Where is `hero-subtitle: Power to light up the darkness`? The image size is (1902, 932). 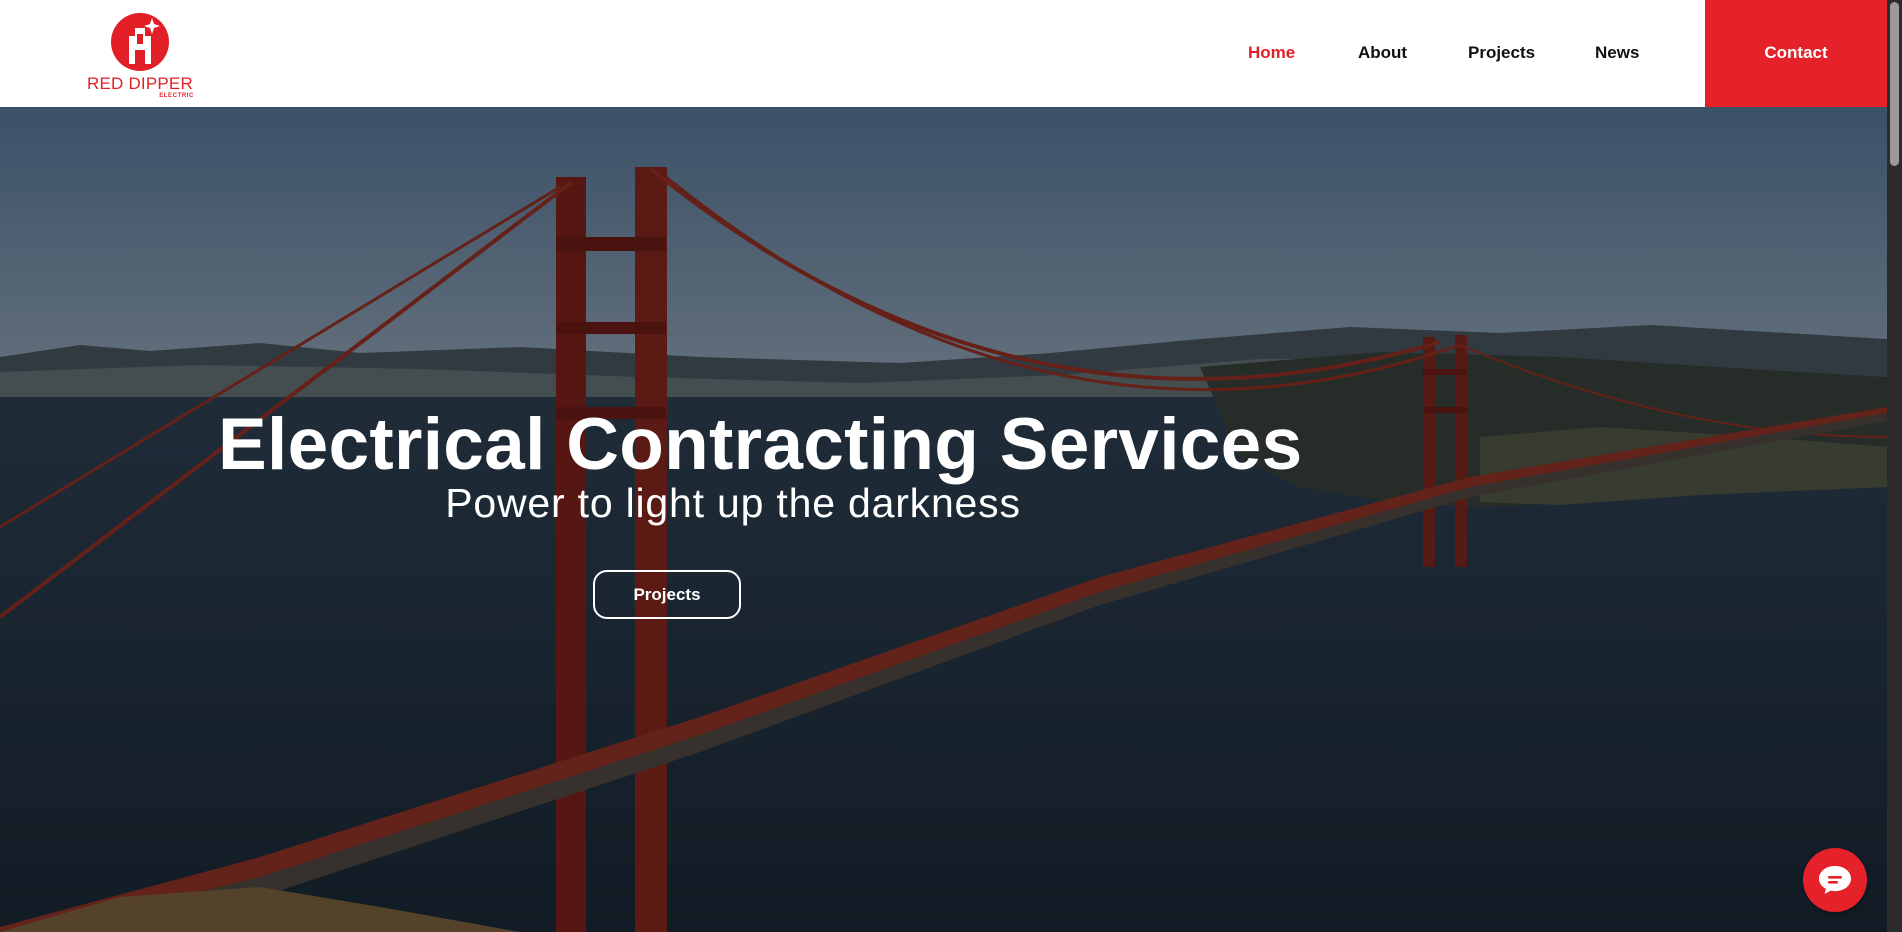 hero-subtitle: Power to light up the darkness is located at coordinates (733, 503).